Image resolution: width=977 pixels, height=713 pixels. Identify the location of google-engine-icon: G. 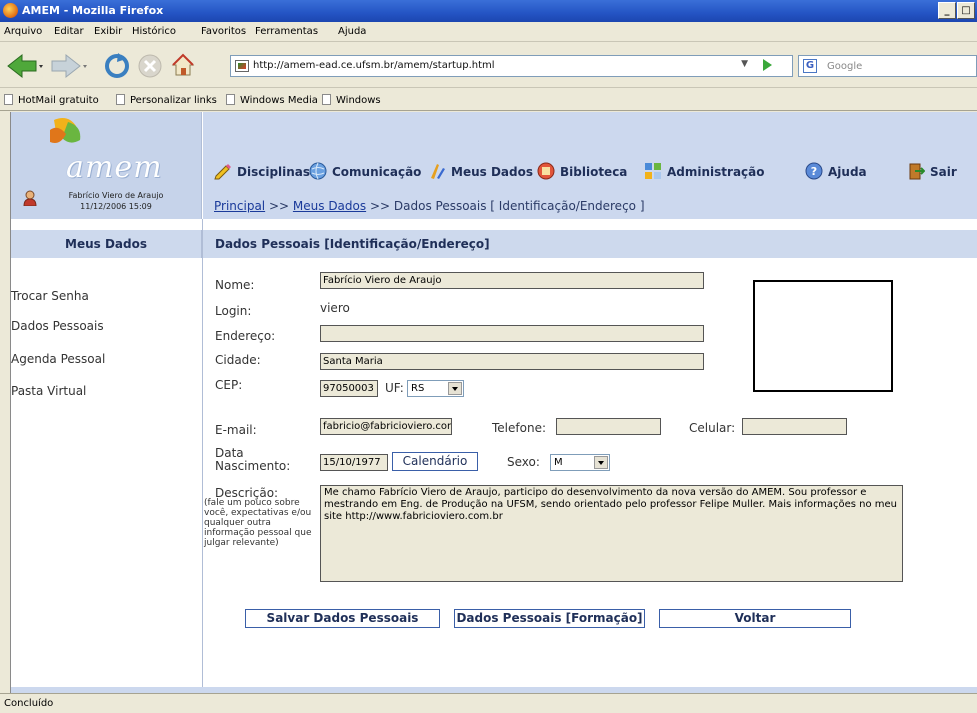
(810, 66).